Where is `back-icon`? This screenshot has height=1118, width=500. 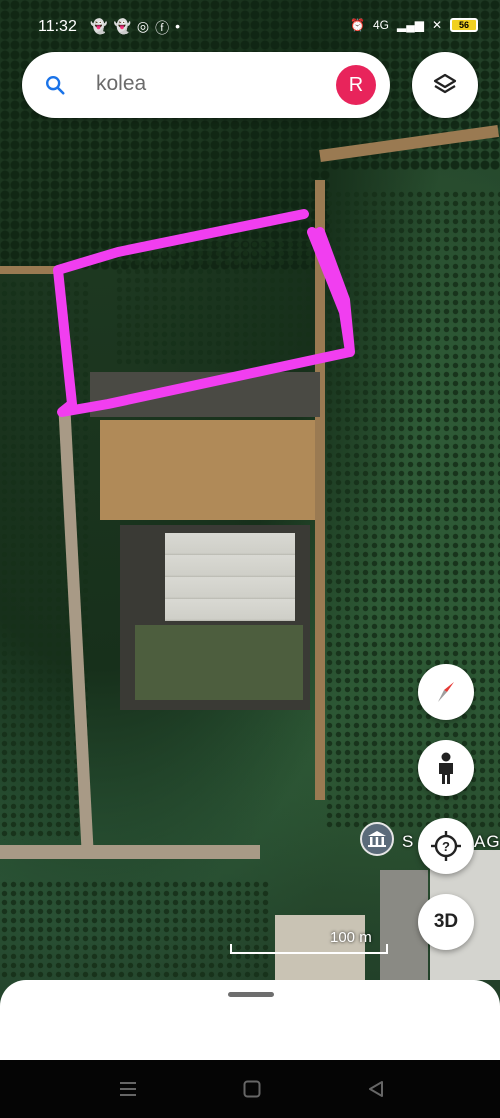 back-icon is located at coordinates (376, 1089).